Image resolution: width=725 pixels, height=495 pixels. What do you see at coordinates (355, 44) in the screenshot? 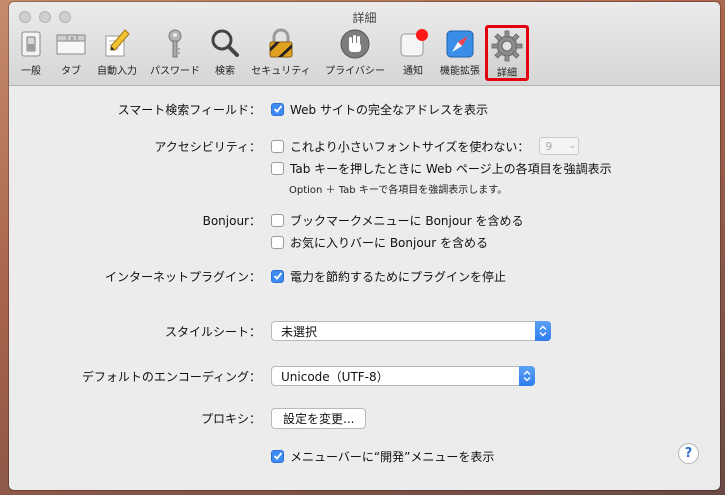
I see `hand-icon` at bounding box center [355, 44].